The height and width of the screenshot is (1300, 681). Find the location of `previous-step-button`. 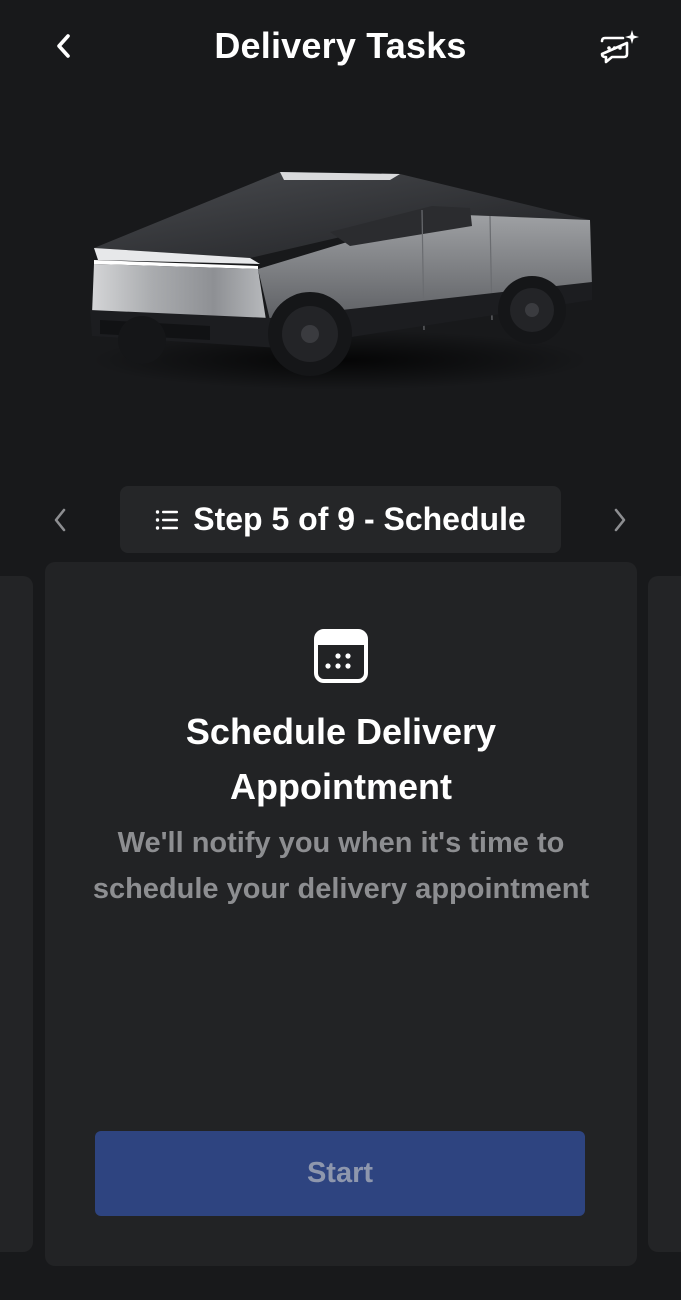

previous-step-button is located at coordinates (60, 520).